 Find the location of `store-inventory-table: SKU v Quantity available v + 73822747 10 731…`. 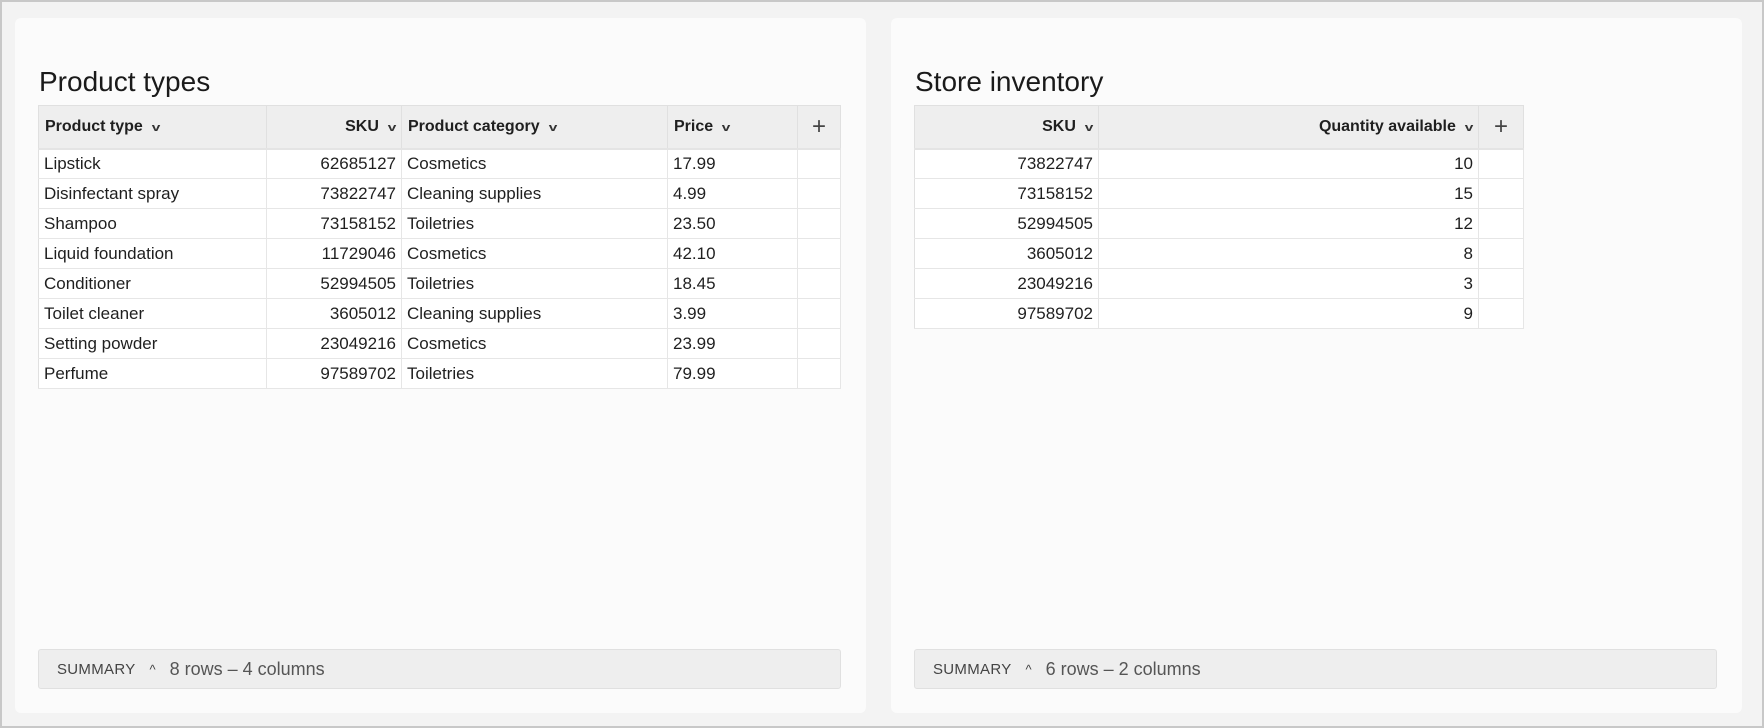

store-inventory-table: SKU v Quantity available v + 73822747 10 731… is located at coordinates (1219, 217).